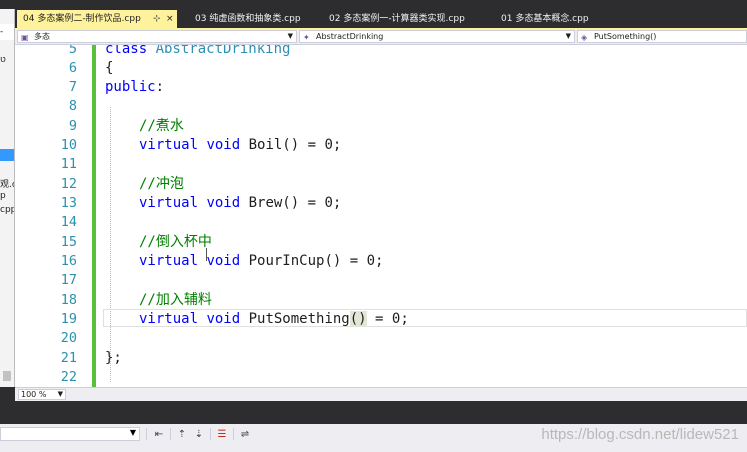  What do you see at coordinates (110, 244) in the screenshot?
I see `indent-guide` at bounding box center [110, 244].